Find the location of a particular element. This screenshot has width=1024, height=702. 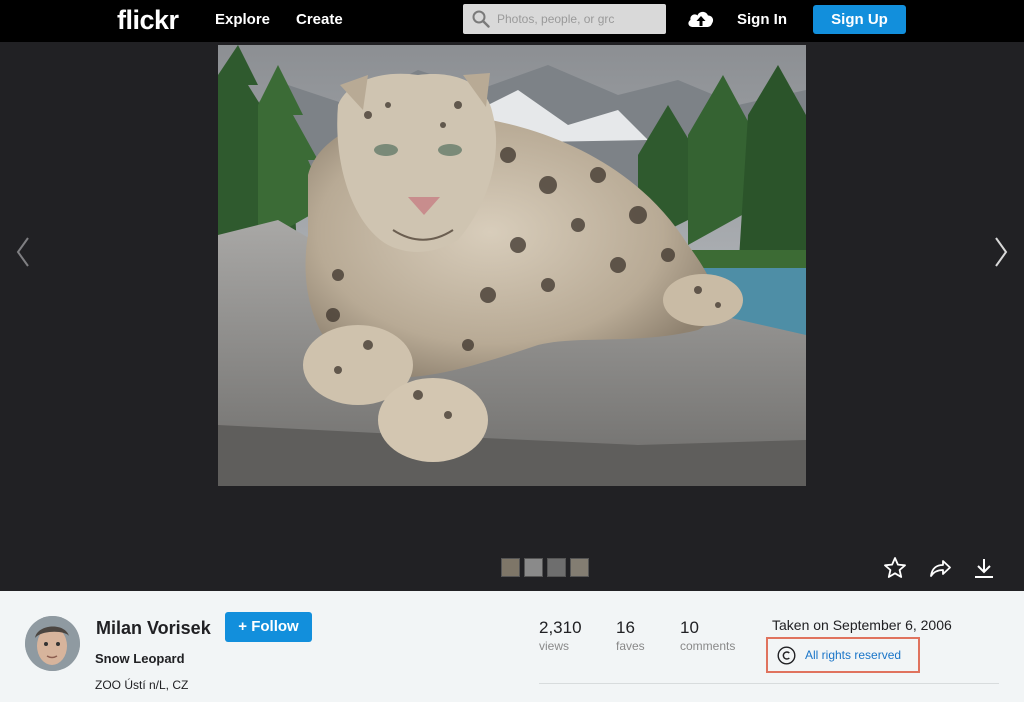

avatar-image is located at coordinates (52, 643).